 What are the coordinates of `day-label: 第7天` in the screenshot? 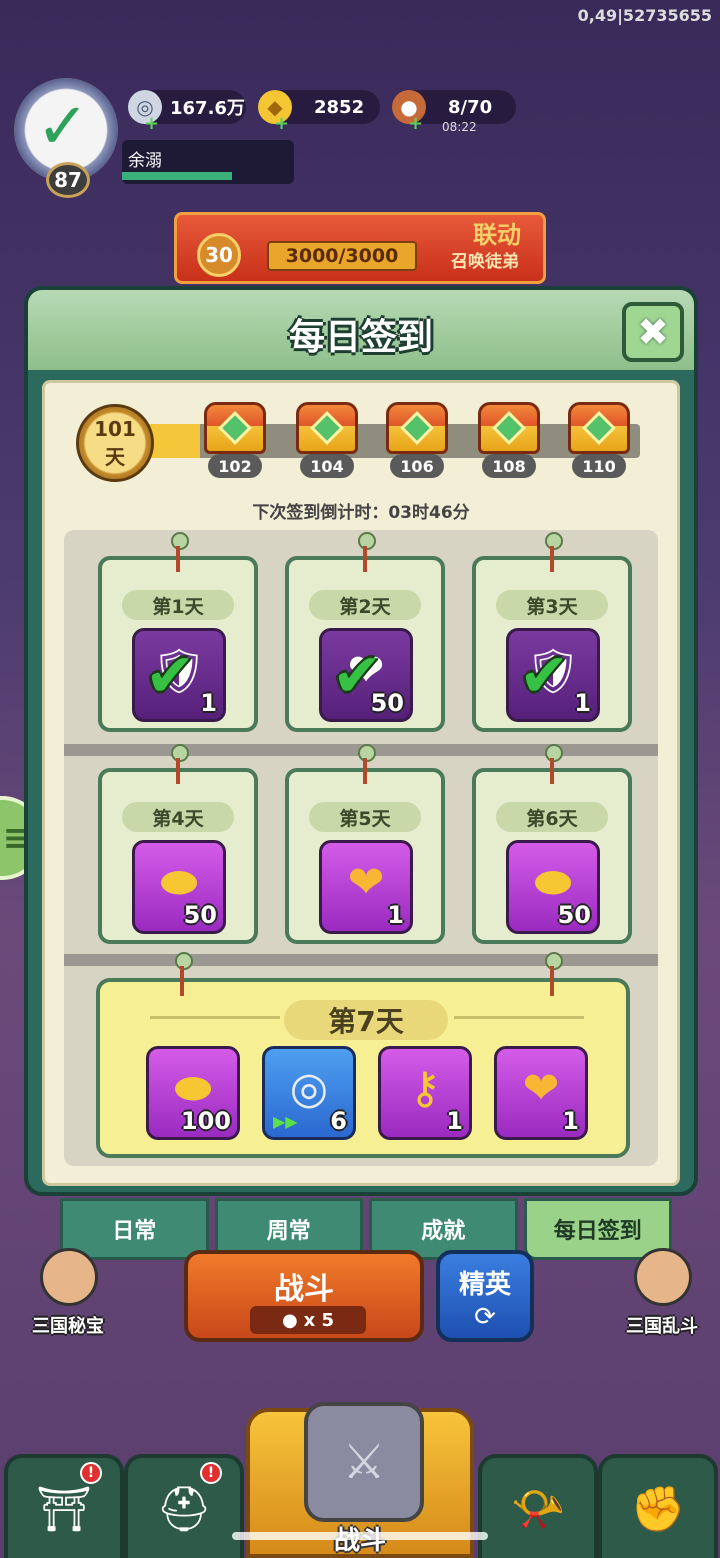 It's located at (366, 1020).